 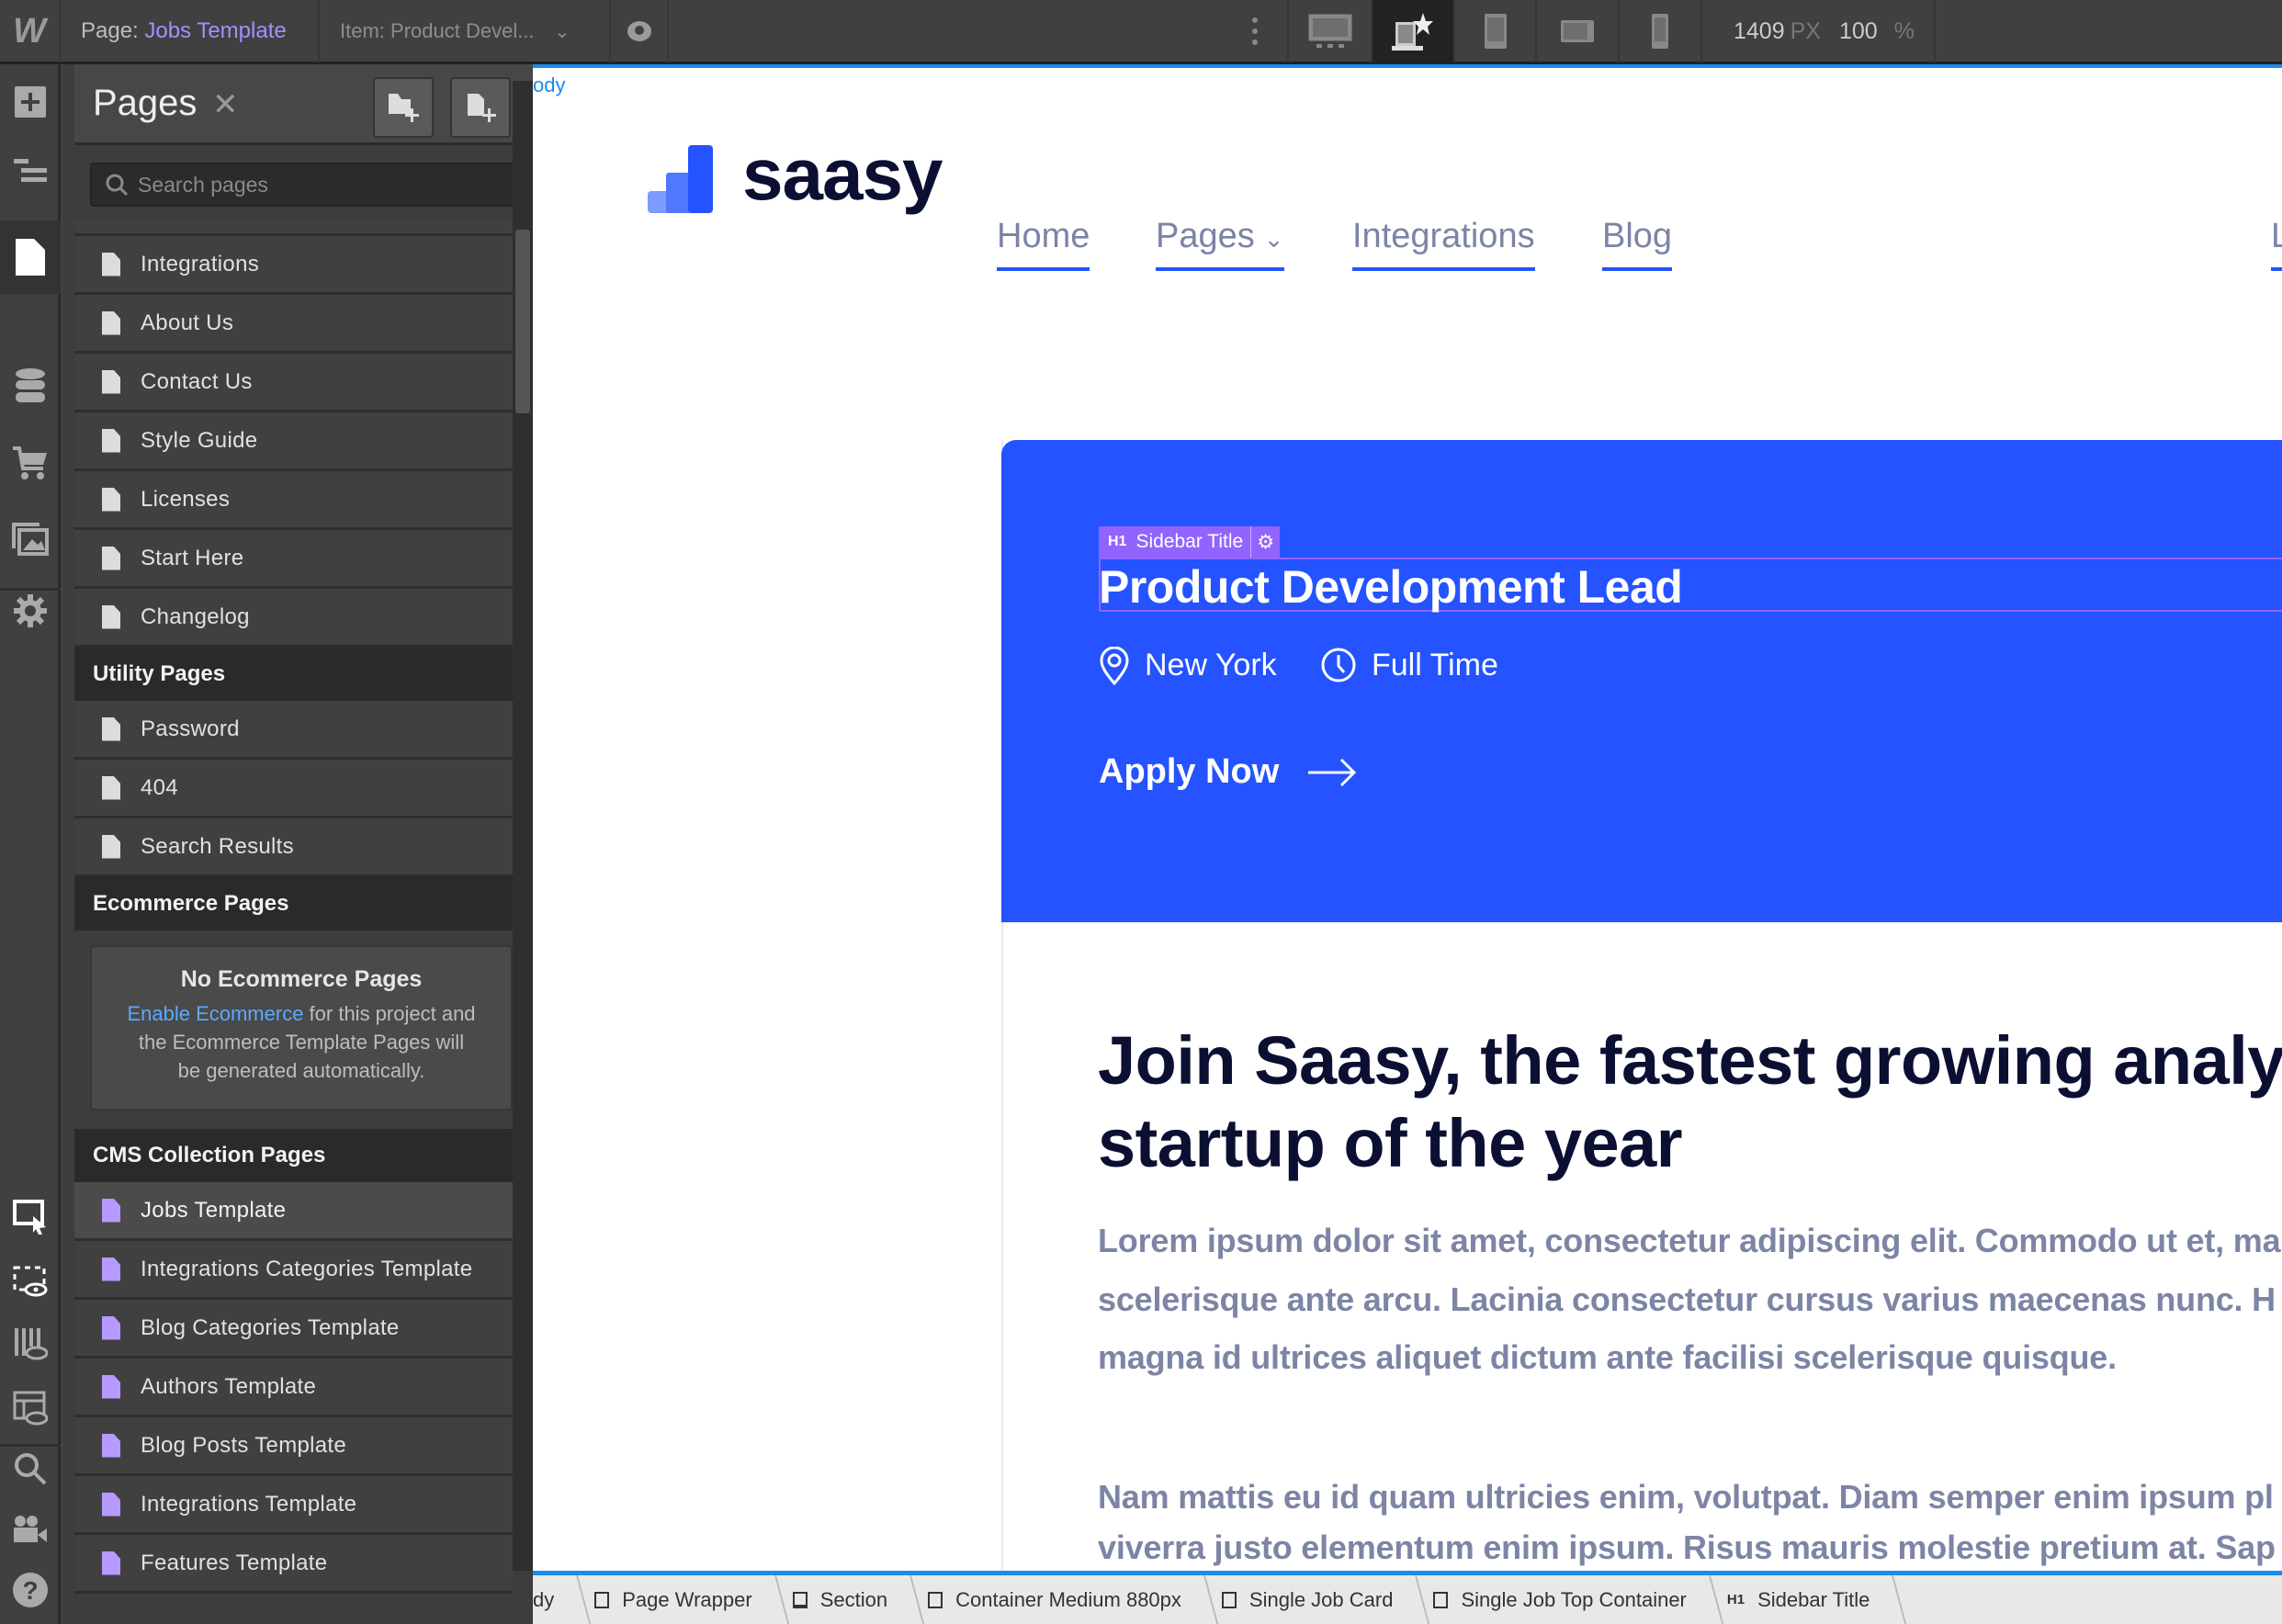 I want to click on search-button, so click(x=30, y=1469).